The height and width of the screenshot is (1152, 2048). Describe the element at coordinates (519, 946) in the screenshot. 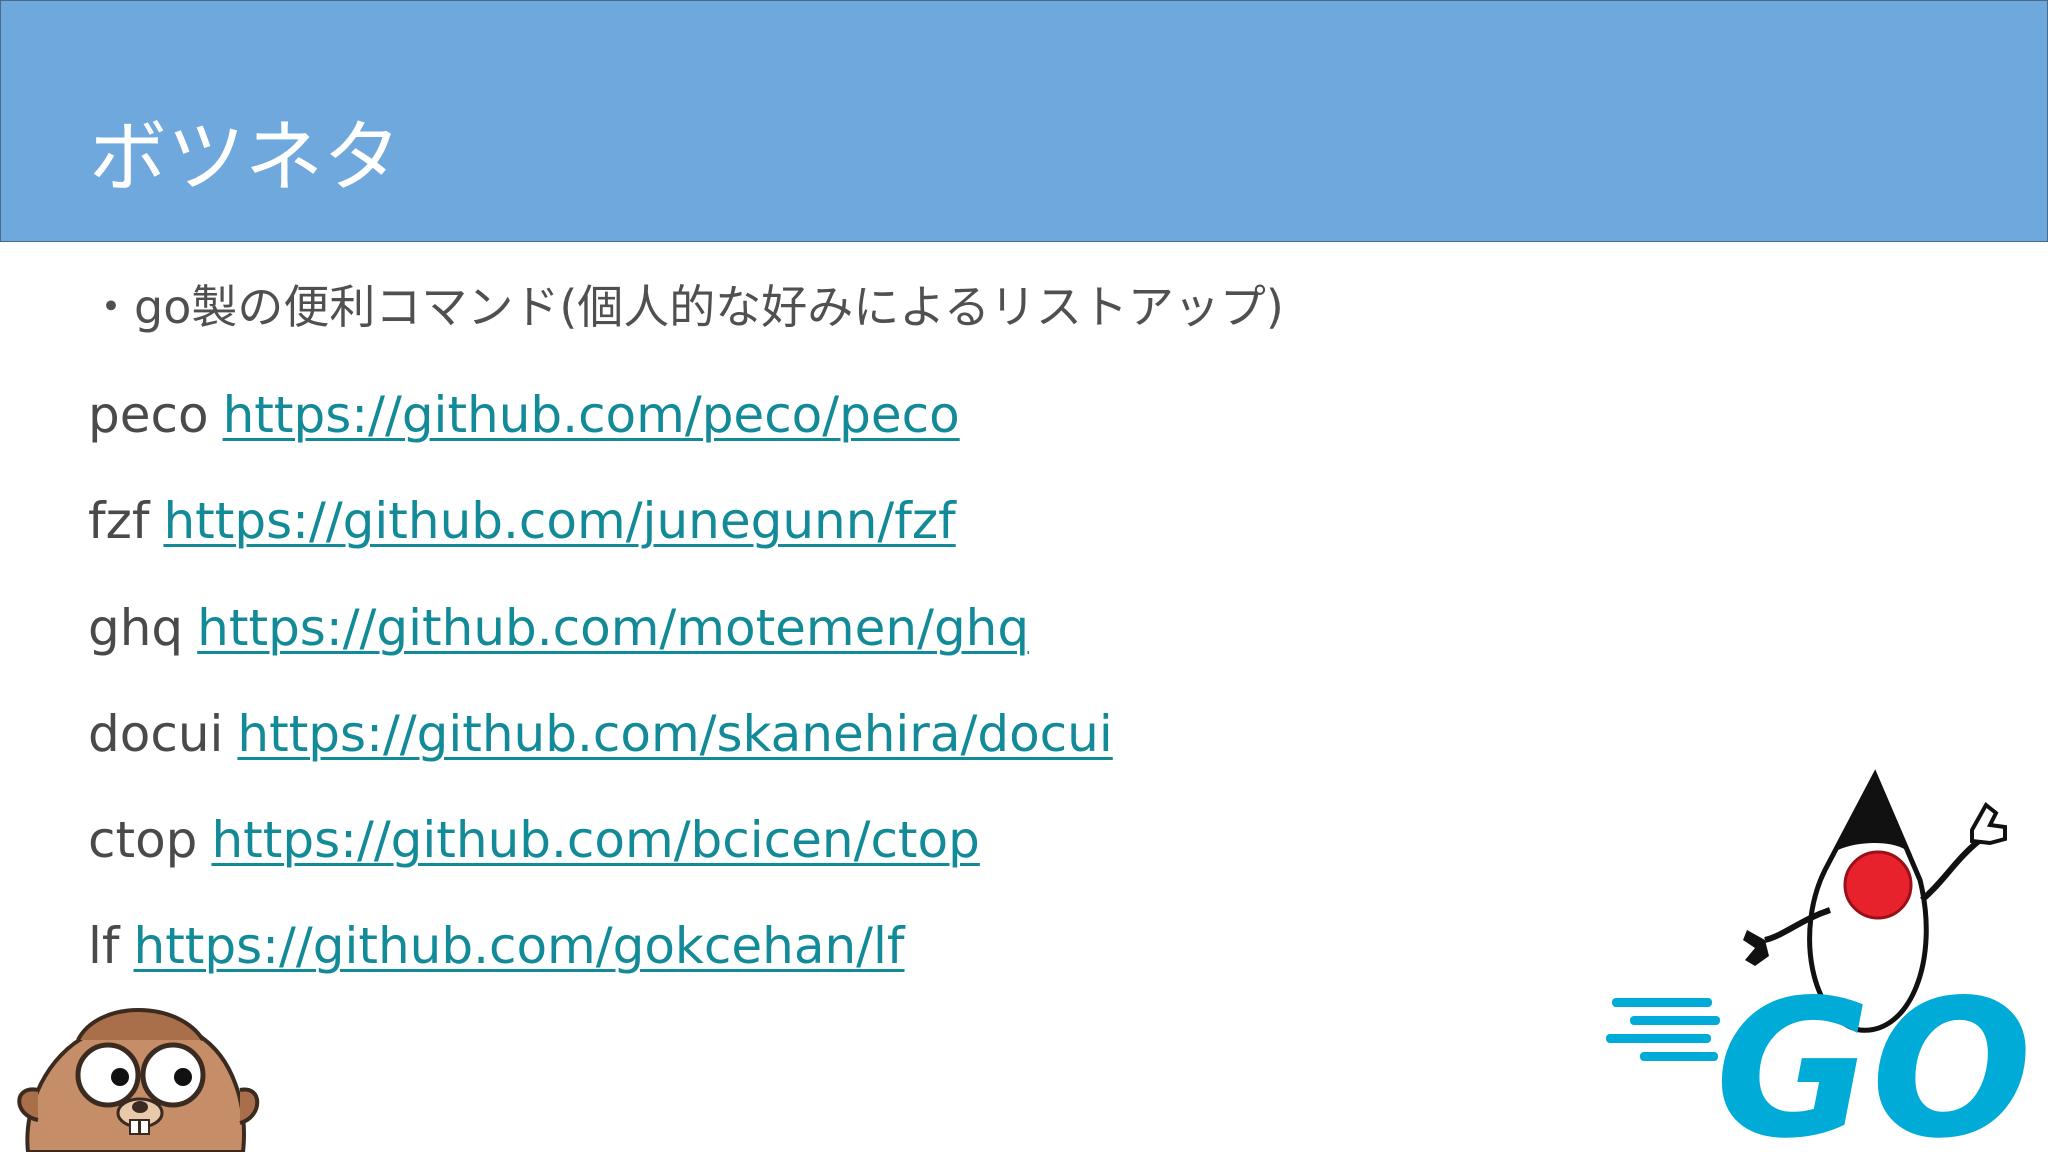

I see `tool-link: https://github.com/gokcehan/lf` at that location.